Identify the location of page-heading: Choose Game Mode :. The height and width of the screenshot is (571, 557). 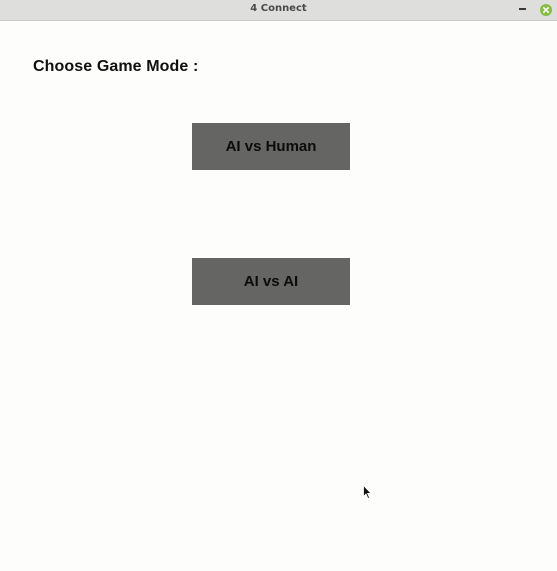
(116, 66).